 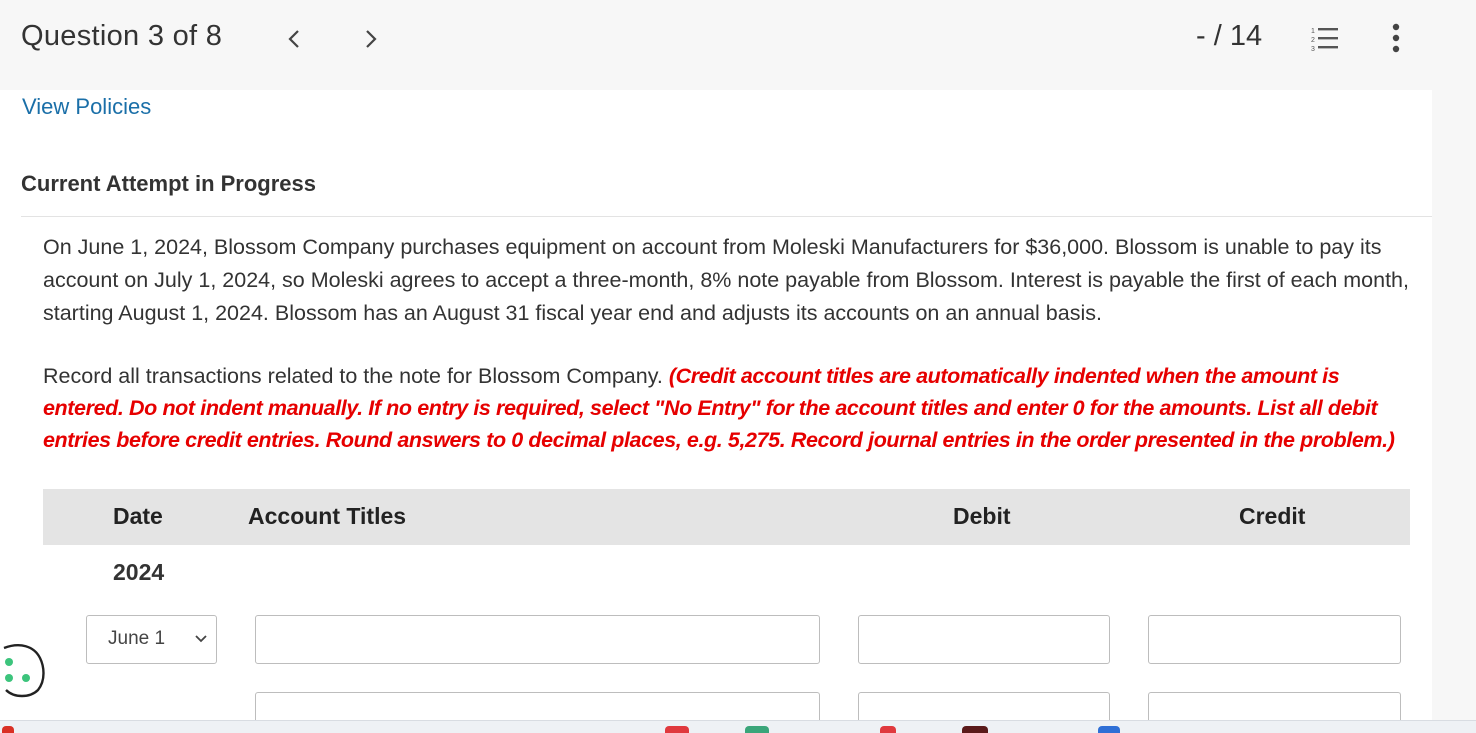 What do you see at coordinates (201, 639) in the screenshot?
I see `chevron-down-icon` at bounding box center [201, 639].